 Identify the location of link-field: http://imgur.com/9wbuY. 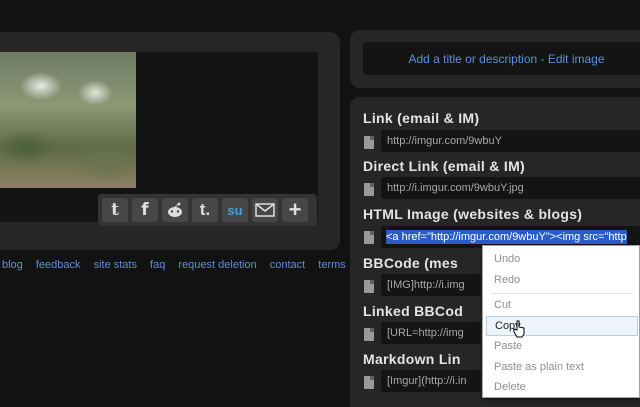
(510, 141).